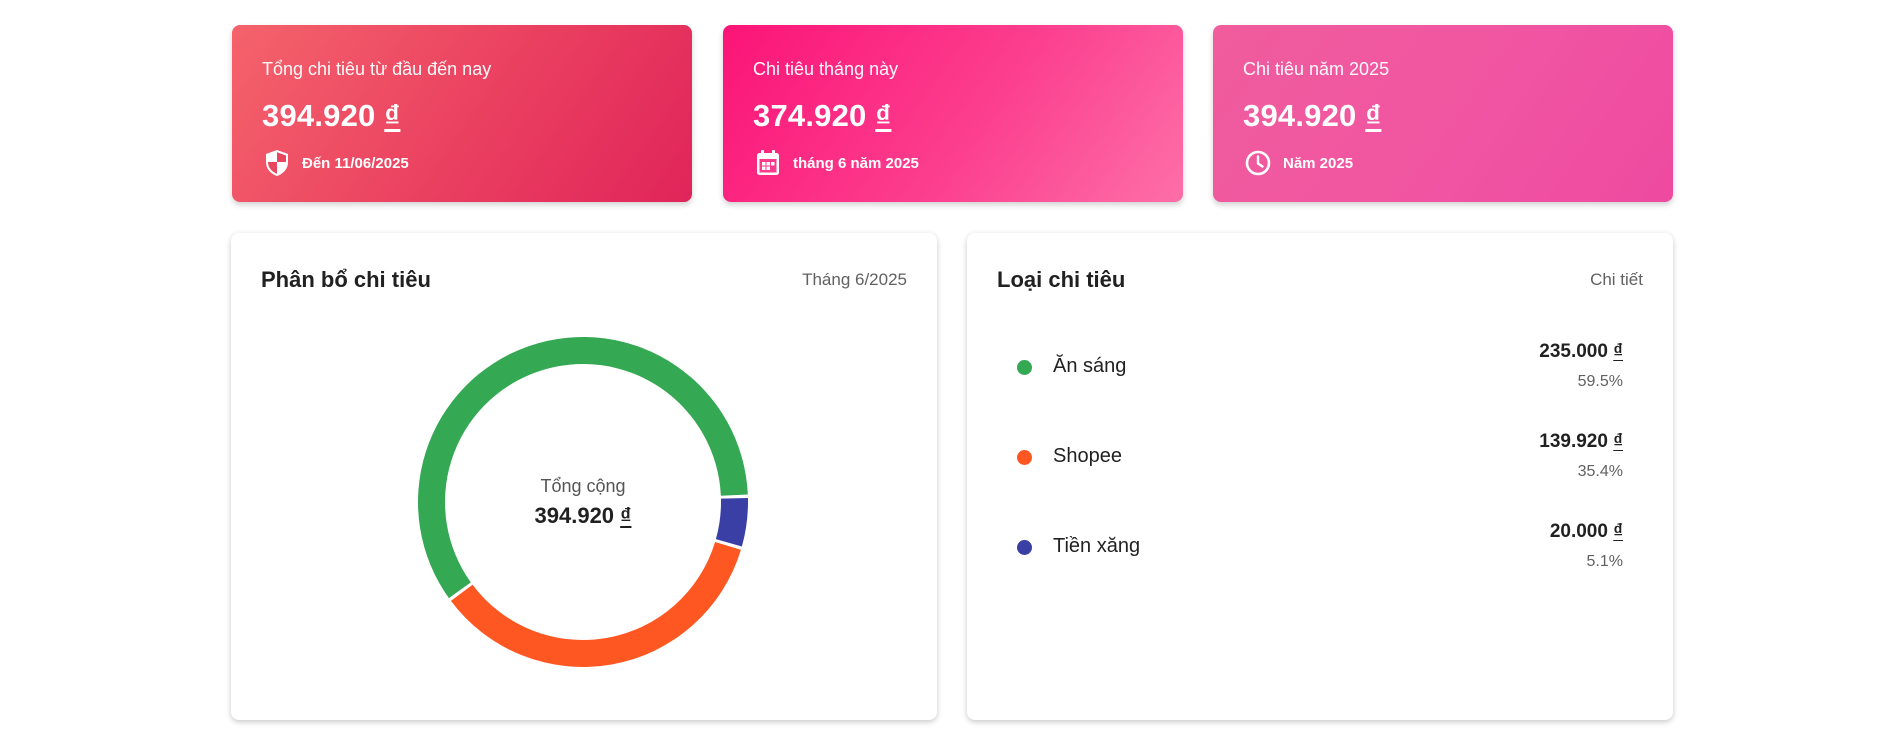 The image size is (1893, 734). I want to click on type-name: Shopee, so click(1087, 456).